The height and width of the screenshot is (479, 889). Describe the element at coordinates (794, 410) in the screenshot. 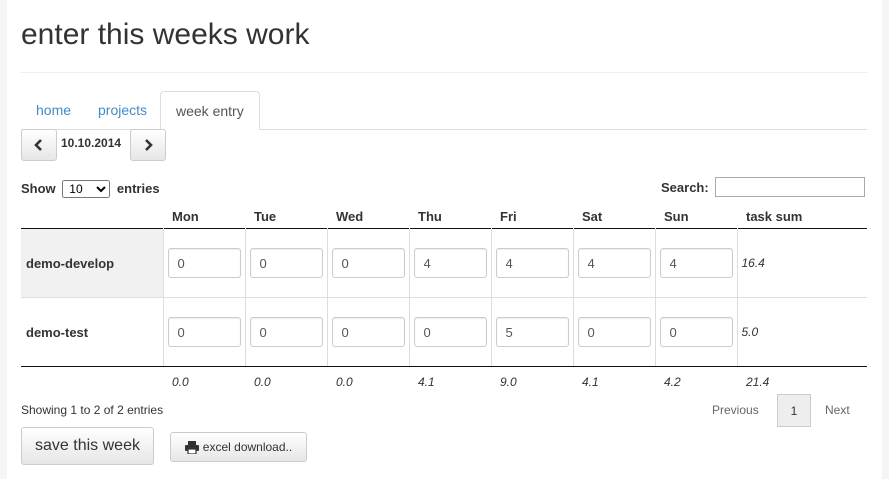

I see `pagination-page-1: 1` at that location.